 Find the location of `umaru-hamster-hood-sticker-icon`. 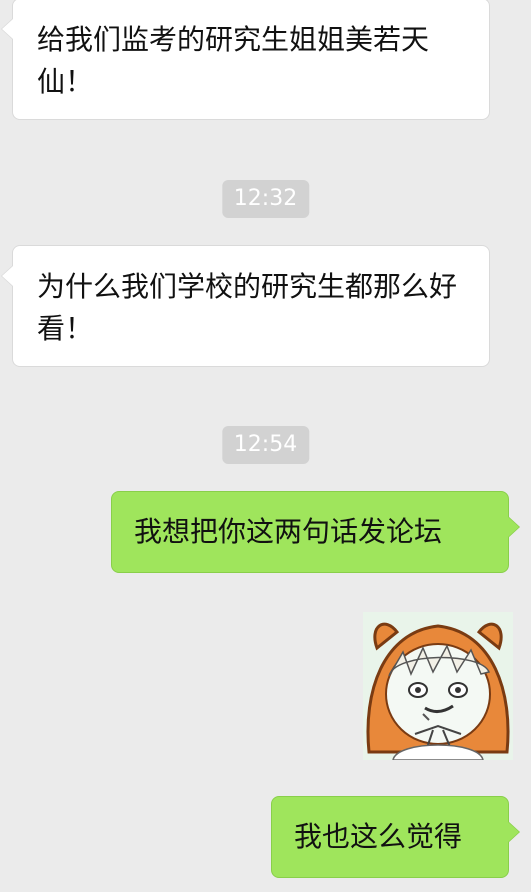

umaru-hamster-hood-sticker-icon is located at coordinates (438, 686).